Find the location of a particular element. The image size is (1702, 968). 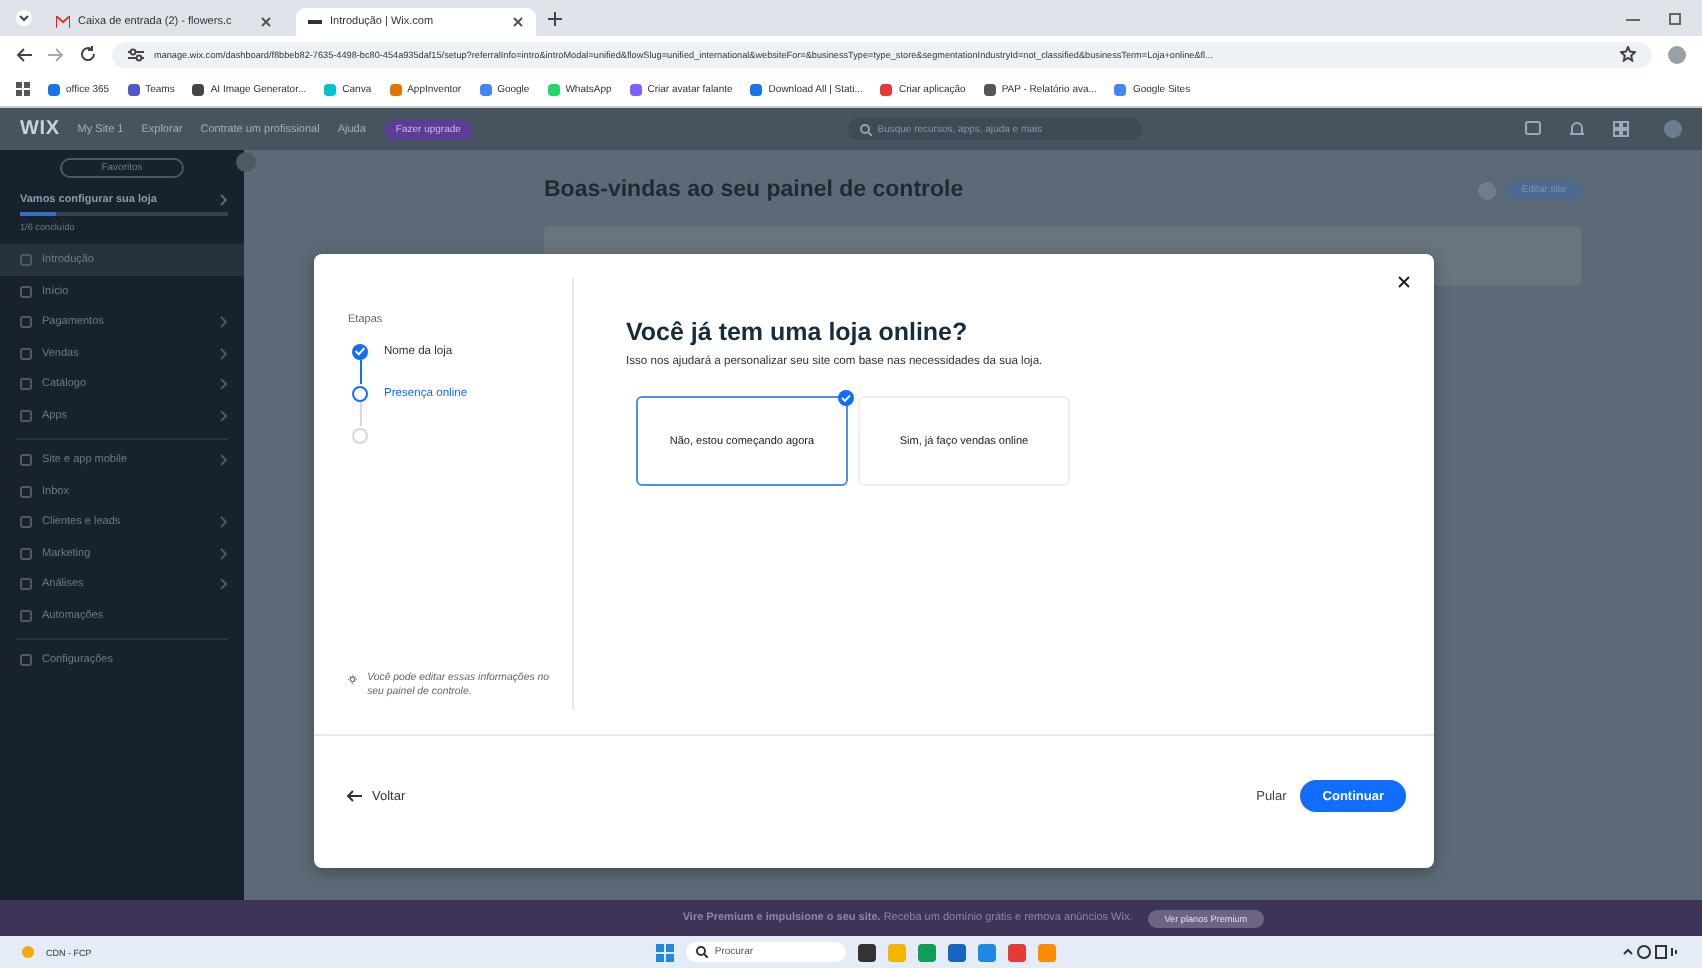

reload-icon is located at coordinates (88, 54).